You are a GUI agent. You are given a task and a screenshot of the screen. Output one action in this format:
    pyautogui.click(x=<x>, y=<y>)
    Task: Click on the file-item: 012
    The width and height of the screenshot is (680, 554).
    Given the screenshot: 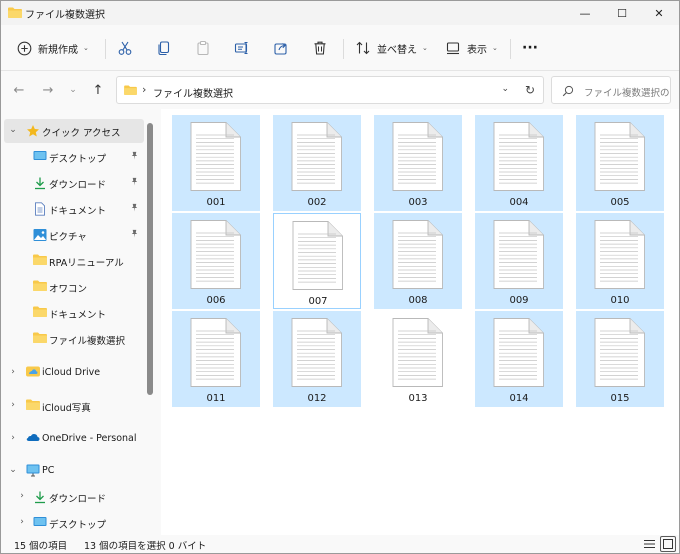 What is the action you would take?
    pyautogui.click(x=317, y=359)
    